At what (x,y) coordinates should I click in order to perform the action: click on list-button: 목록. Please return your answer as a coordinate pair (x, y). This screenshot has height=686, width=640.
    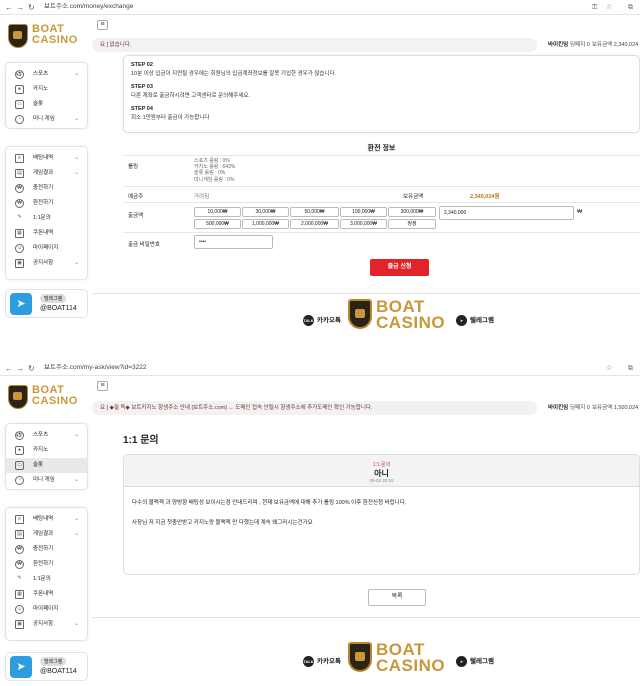
    Looking at the image, I should click on (397, 597).